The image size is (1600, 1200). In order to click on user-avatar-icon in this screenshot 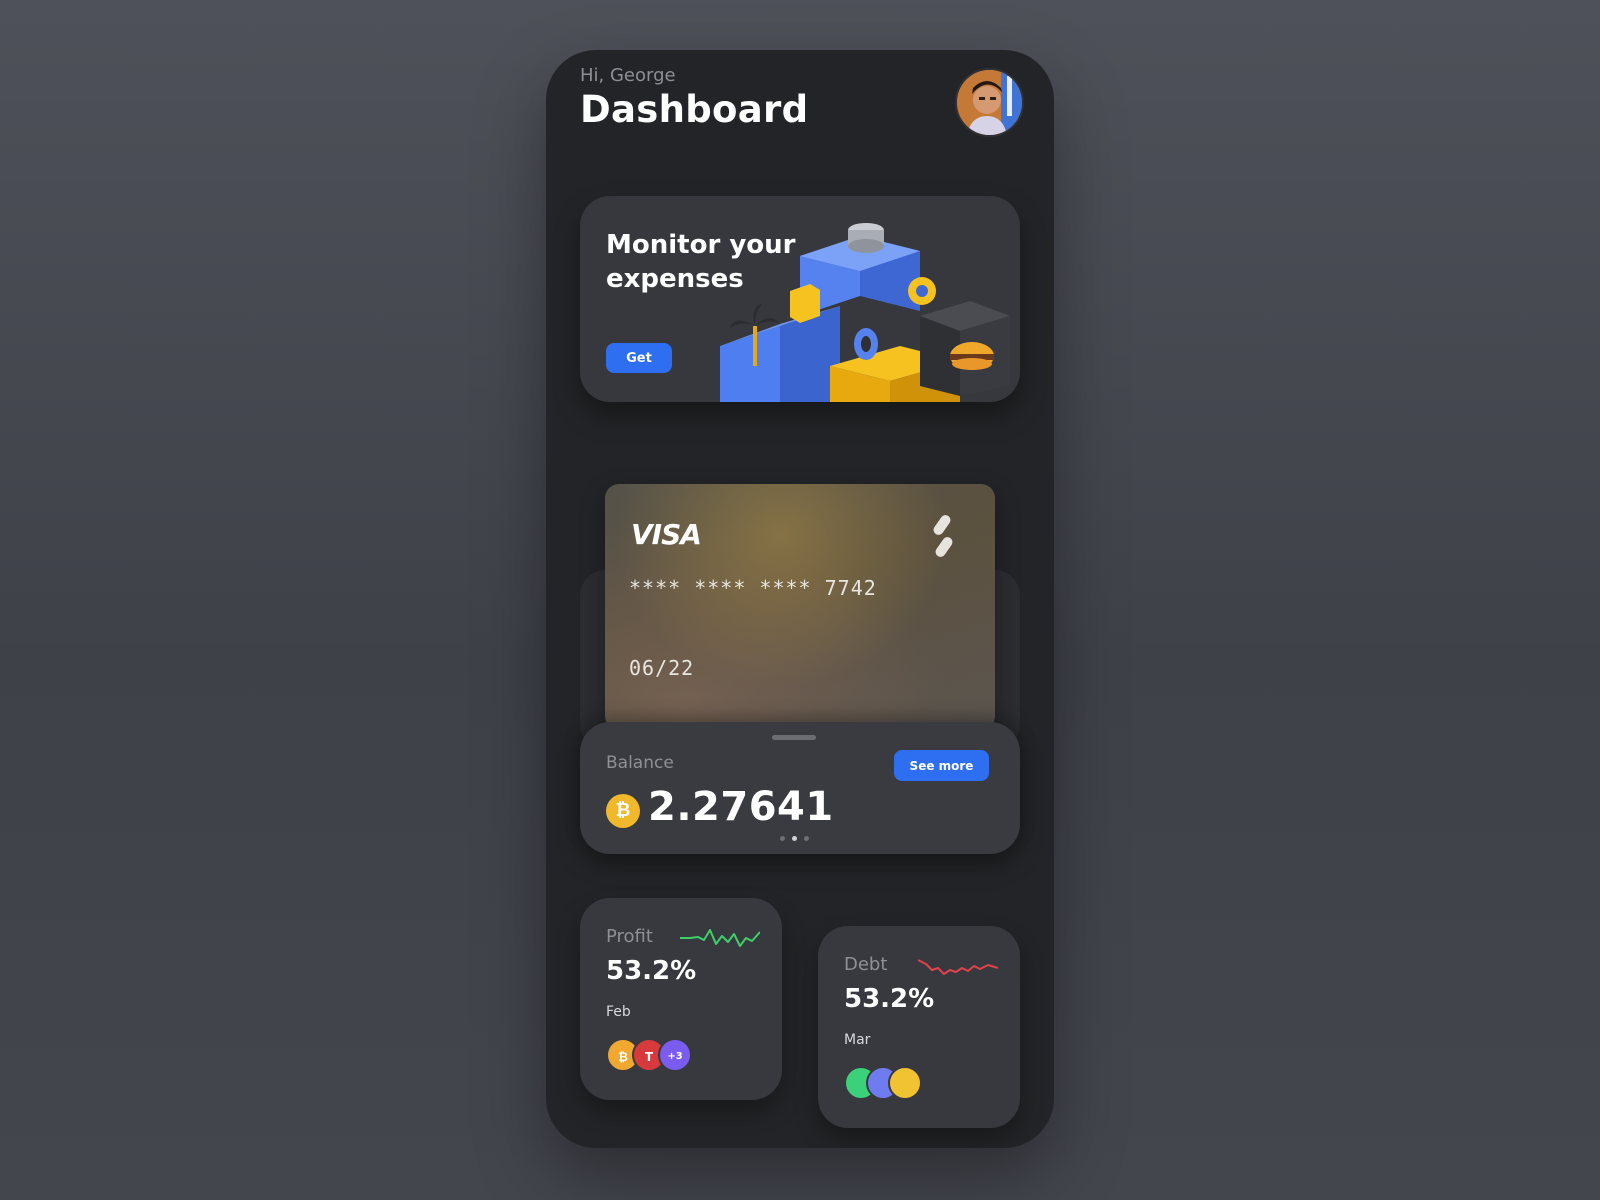, I will do `click(989, 102)`.